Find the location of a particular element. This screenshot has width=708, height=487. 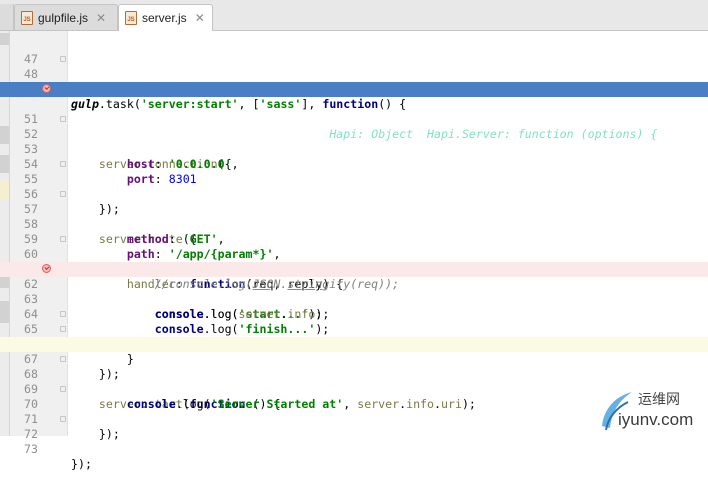

code-line: 68 server.start(function () { is located at coordinates (354, 381).